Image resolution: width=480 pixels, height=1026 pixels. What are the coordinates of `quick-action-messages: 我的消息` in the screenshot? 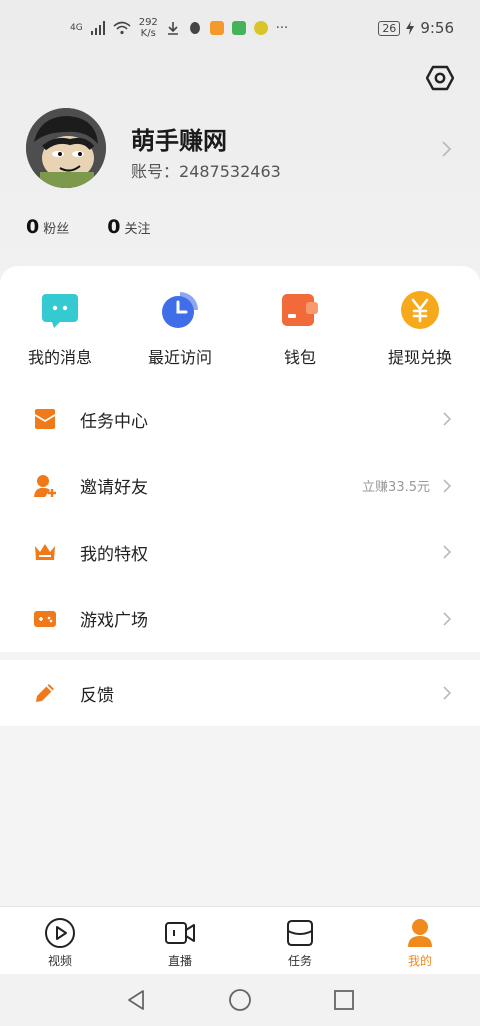 It's located at (60, 329).